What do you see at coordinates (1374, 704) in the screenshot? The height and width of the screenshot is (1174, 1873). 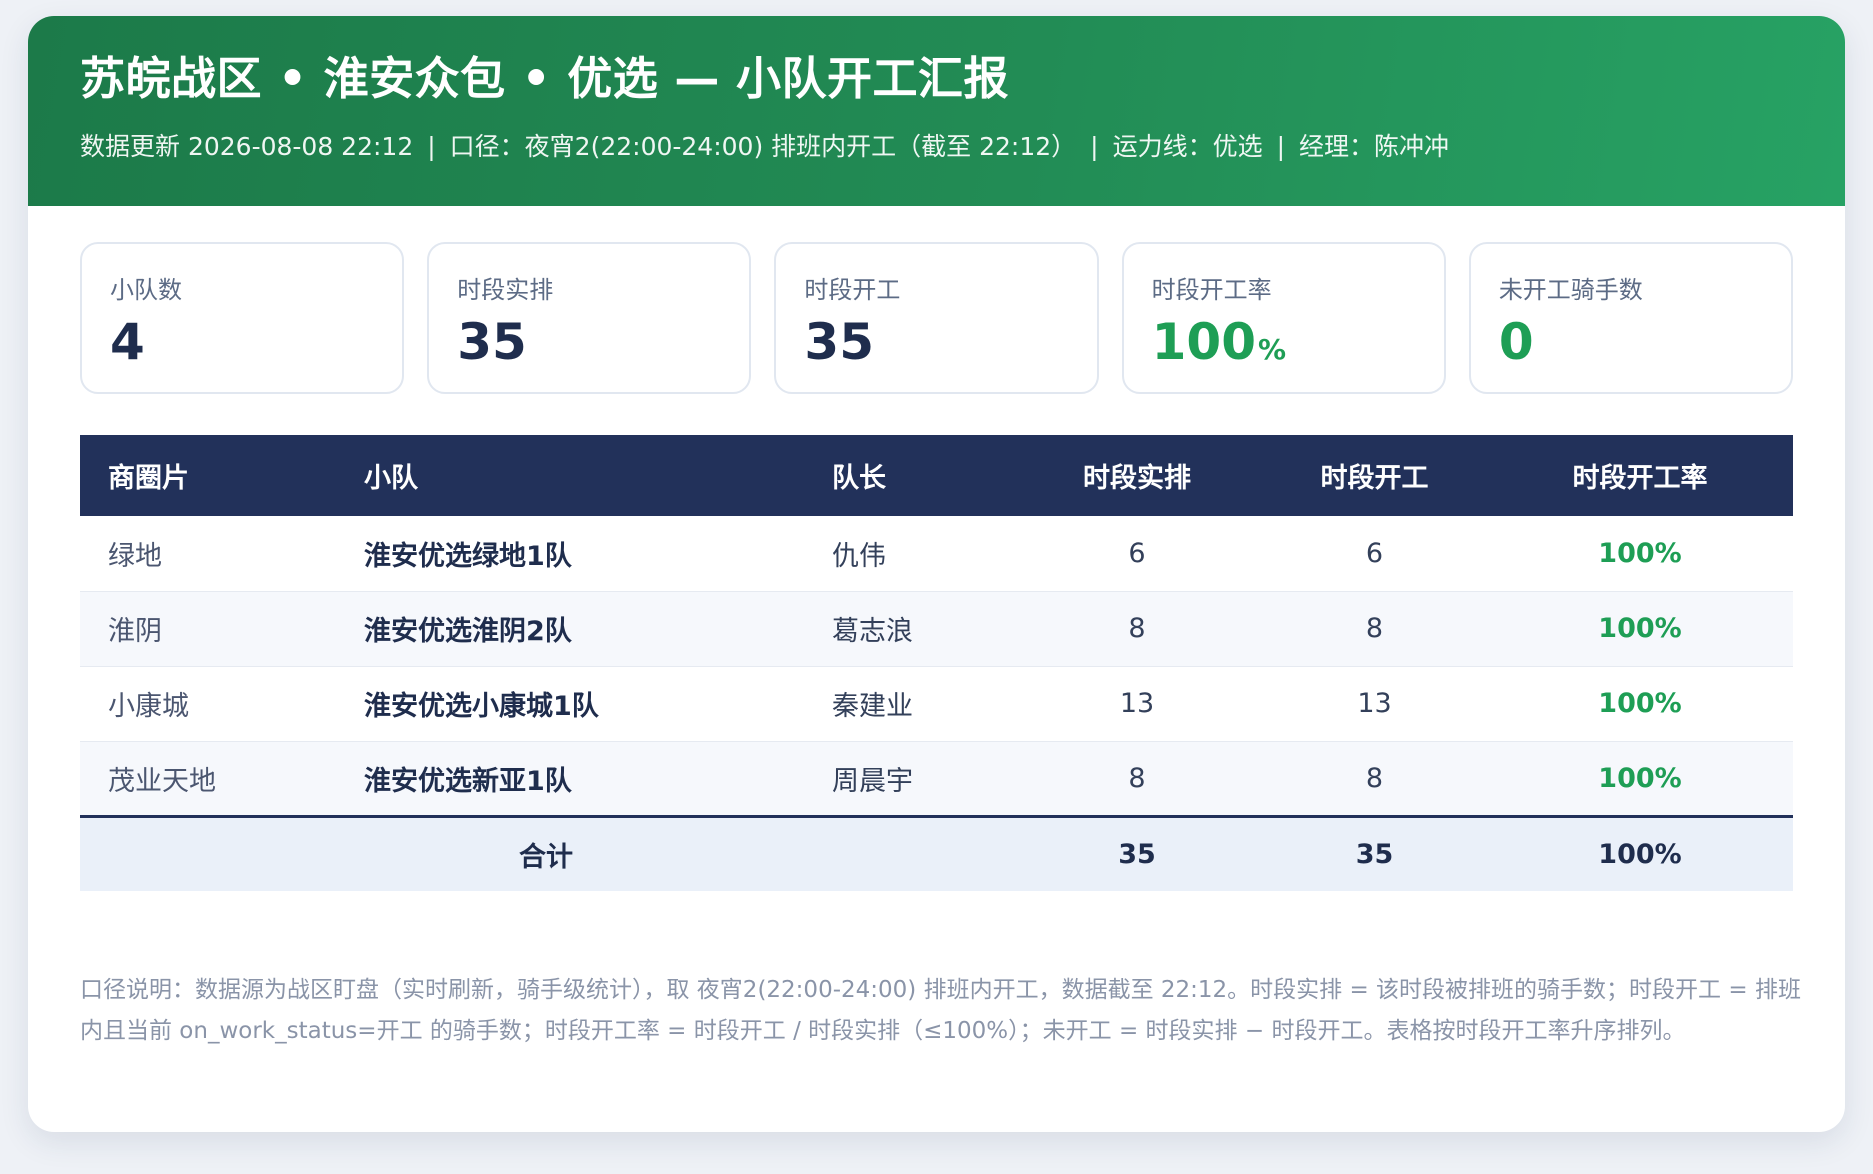 I see `cell-working: 13` at bounding box center [1374, 704].